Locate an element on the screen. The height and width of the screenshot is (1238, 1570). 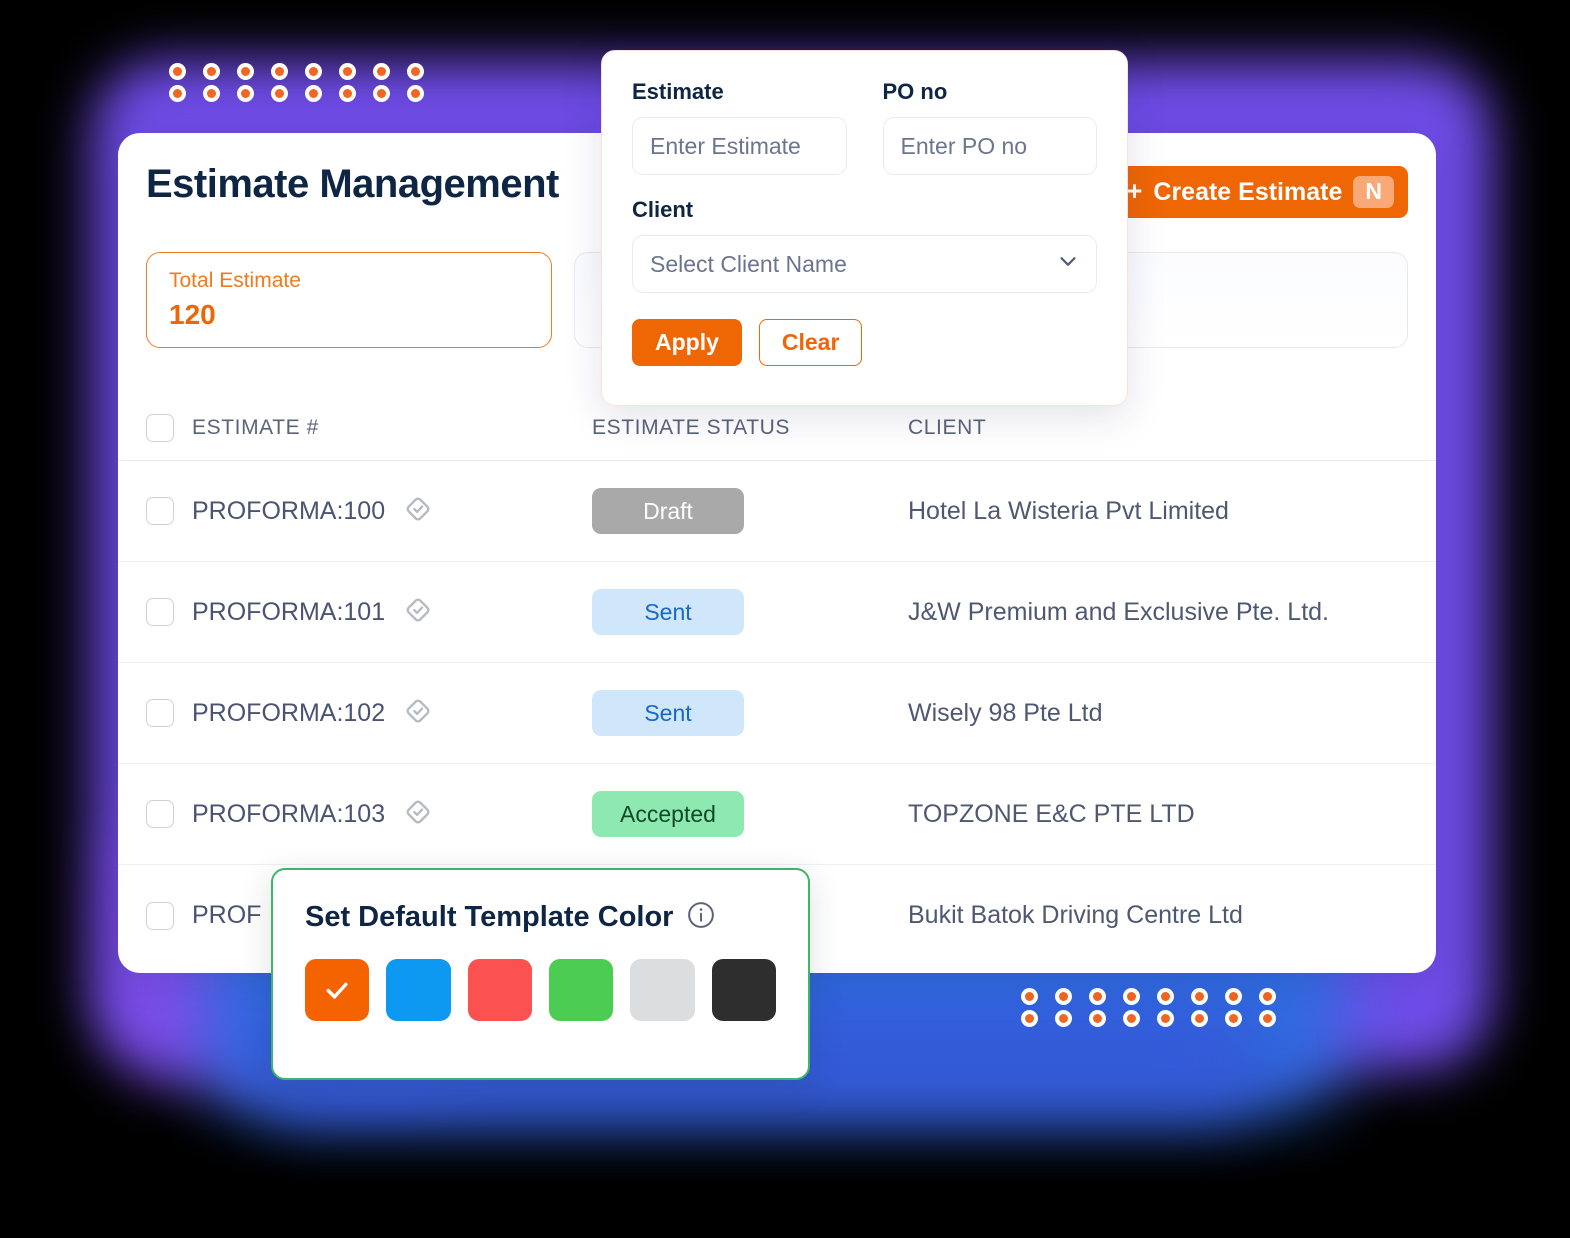
select-all-checkbox is located at coordinates (160, 427).